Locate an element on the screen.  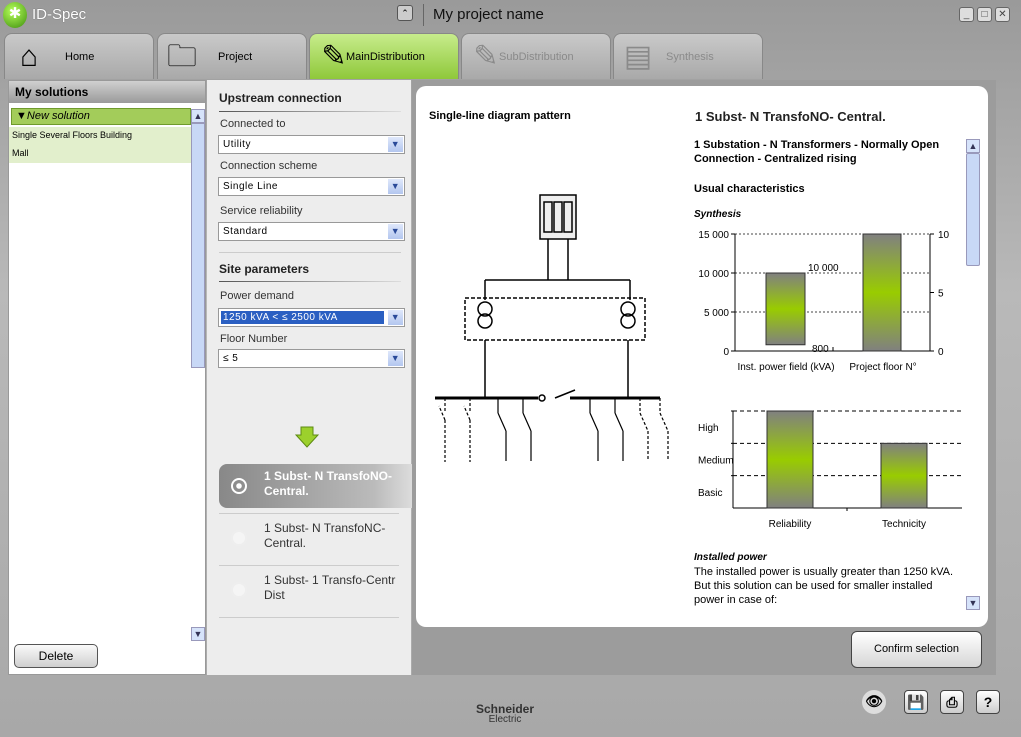
project-name: My project name is located at coordinates (488, 14).